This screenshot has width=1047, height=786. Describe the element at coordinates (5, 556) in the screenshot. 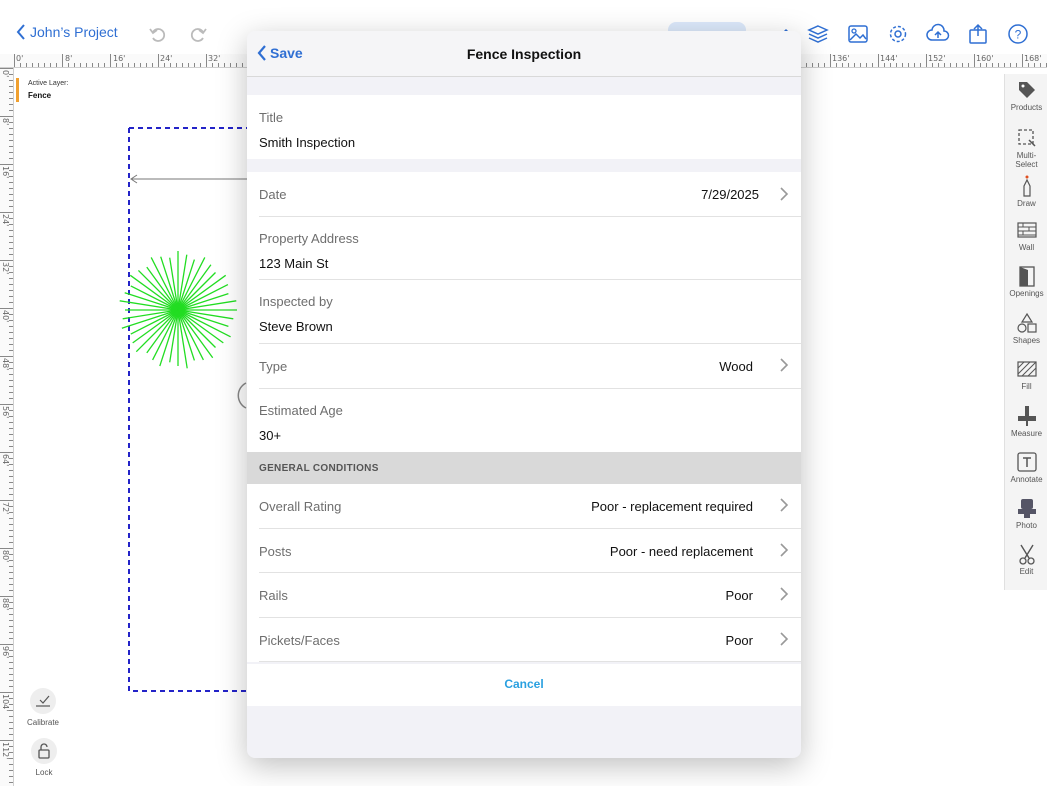

I see `left-ruler-label: 80'` at that location.